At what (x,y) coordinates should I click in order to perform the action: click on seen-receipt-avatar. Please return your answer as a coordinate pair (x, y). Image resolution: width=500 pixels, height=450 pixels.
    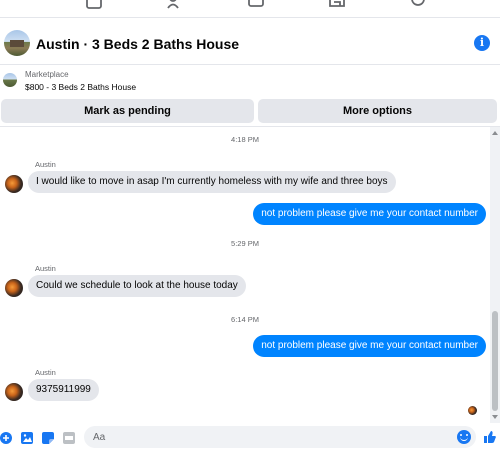
    Looking at the image, I should click on (472, 410).